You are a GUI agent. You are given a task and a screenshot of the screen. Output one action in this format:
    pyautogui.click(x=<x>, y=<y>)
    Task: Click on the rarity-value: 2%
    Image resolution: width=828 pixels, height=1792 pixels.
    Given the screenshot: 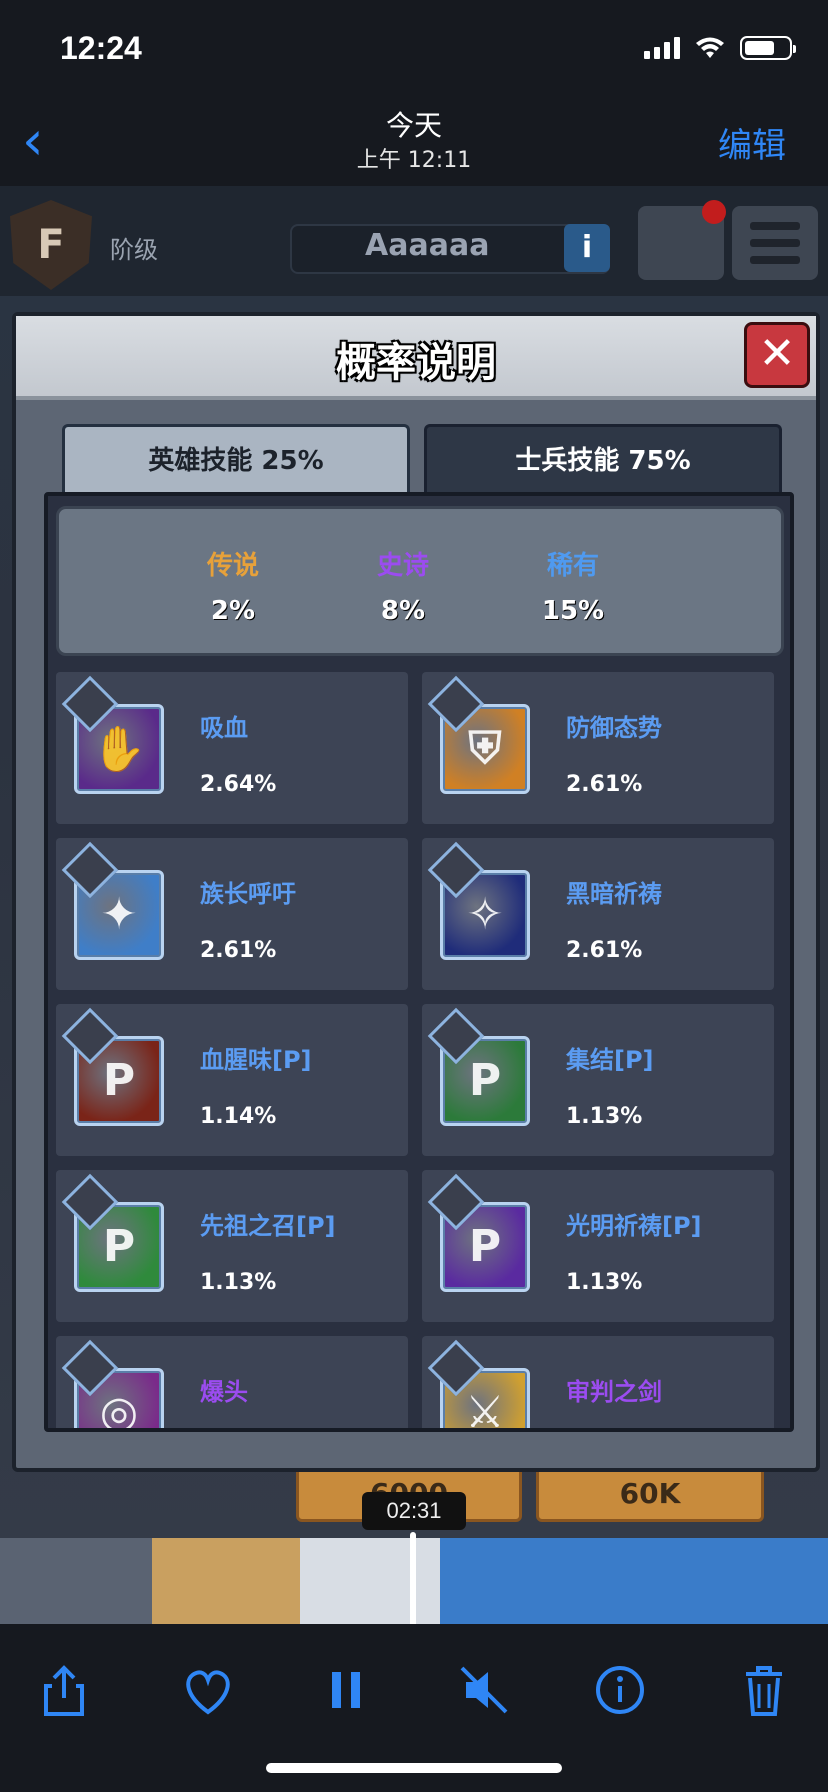 What is the action you would take?
    pyautogui.click(x=233, y=611)
    